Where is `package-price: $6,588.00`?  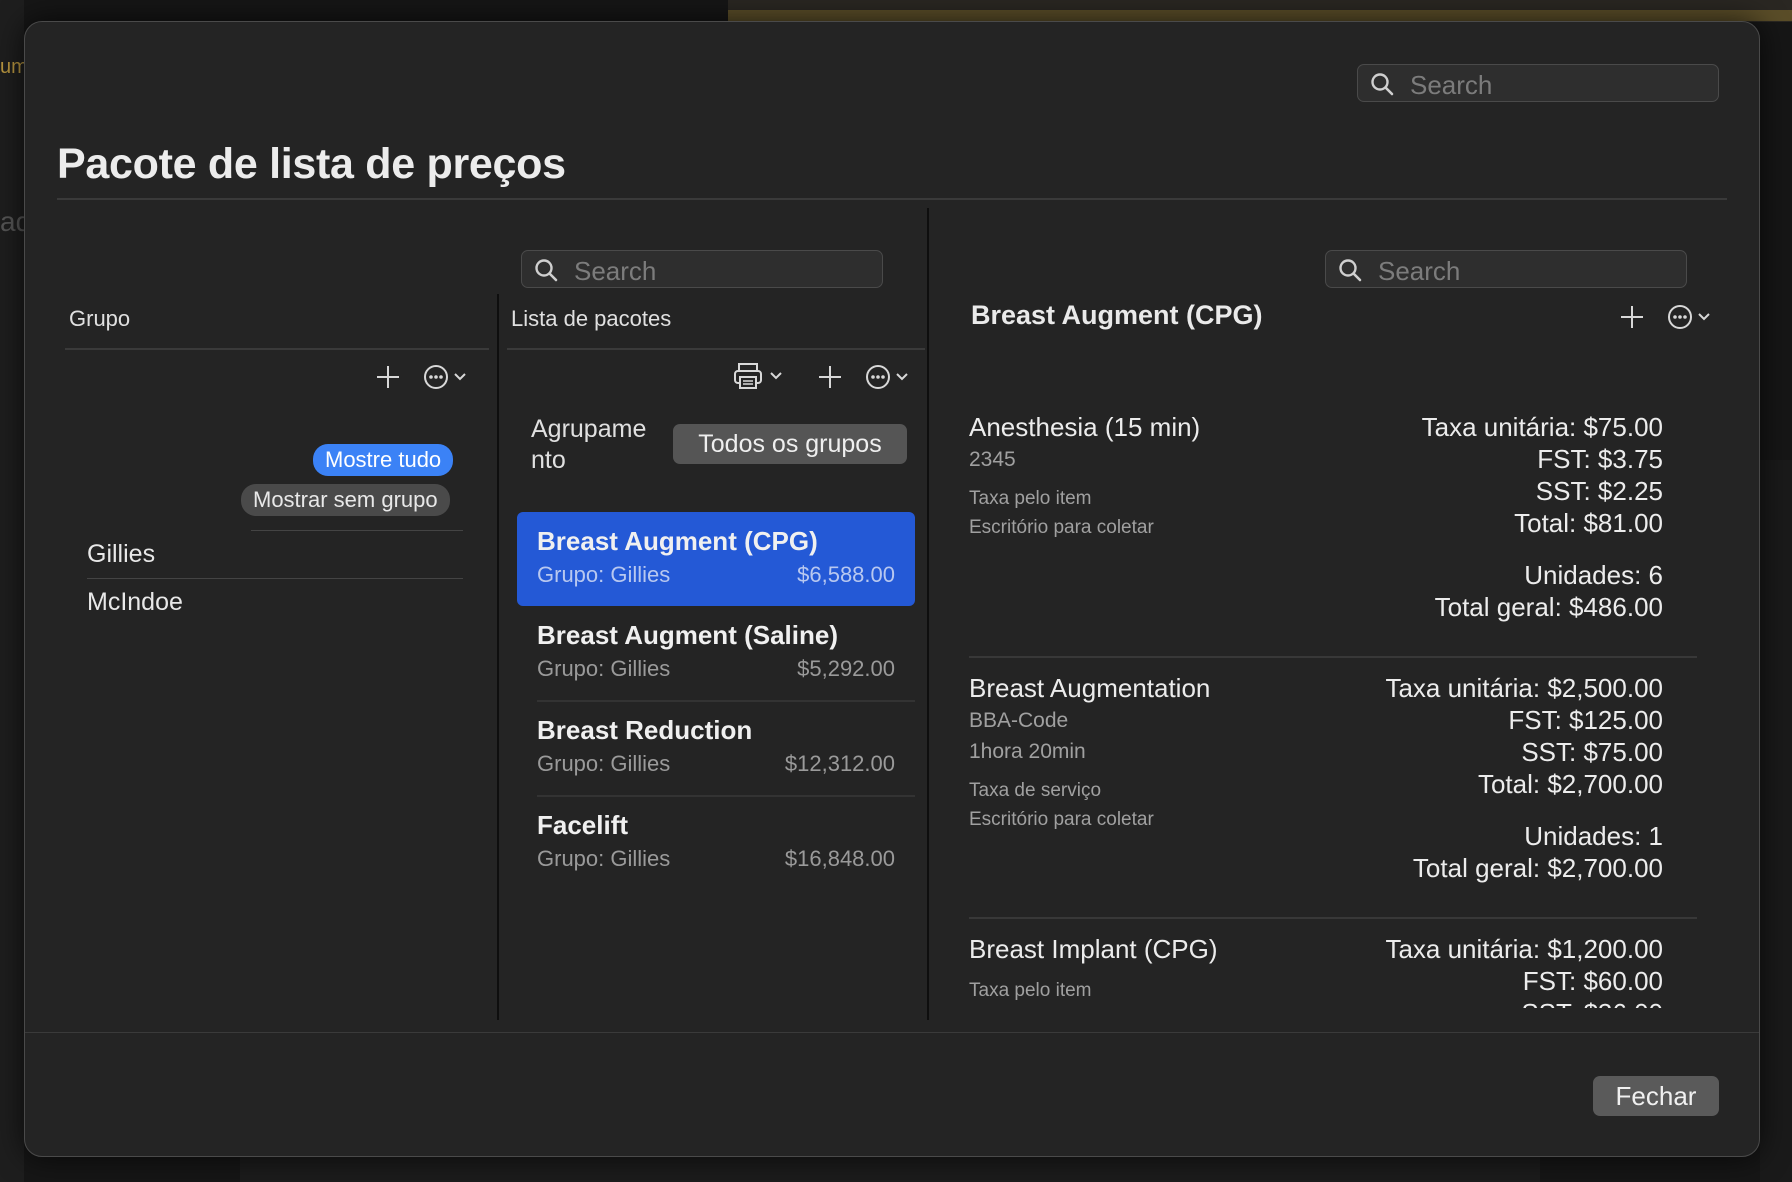
package-price: $6,588.00 is located at coordinates (846, 574).